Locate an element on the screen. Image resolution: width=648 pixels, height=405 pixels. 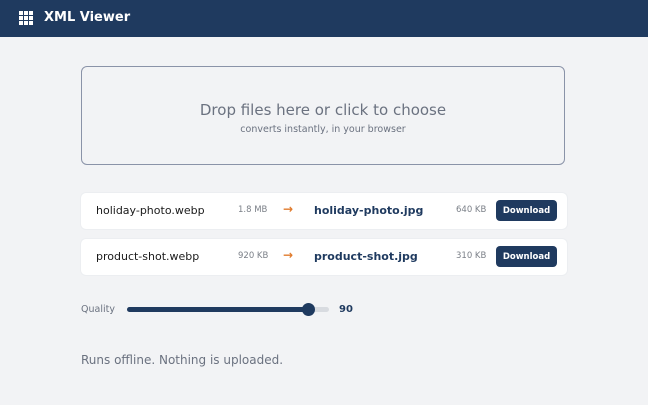
grid-icon is located at coordinates (26, 18).